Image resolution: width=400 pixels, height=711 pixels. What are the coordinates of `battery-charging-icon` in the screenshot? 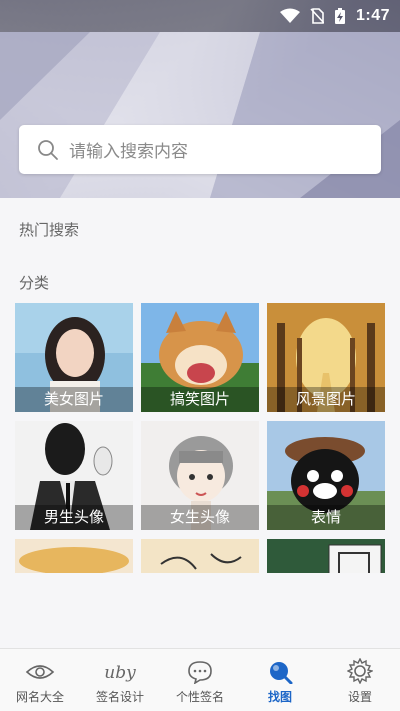 It's located at (339, 16).